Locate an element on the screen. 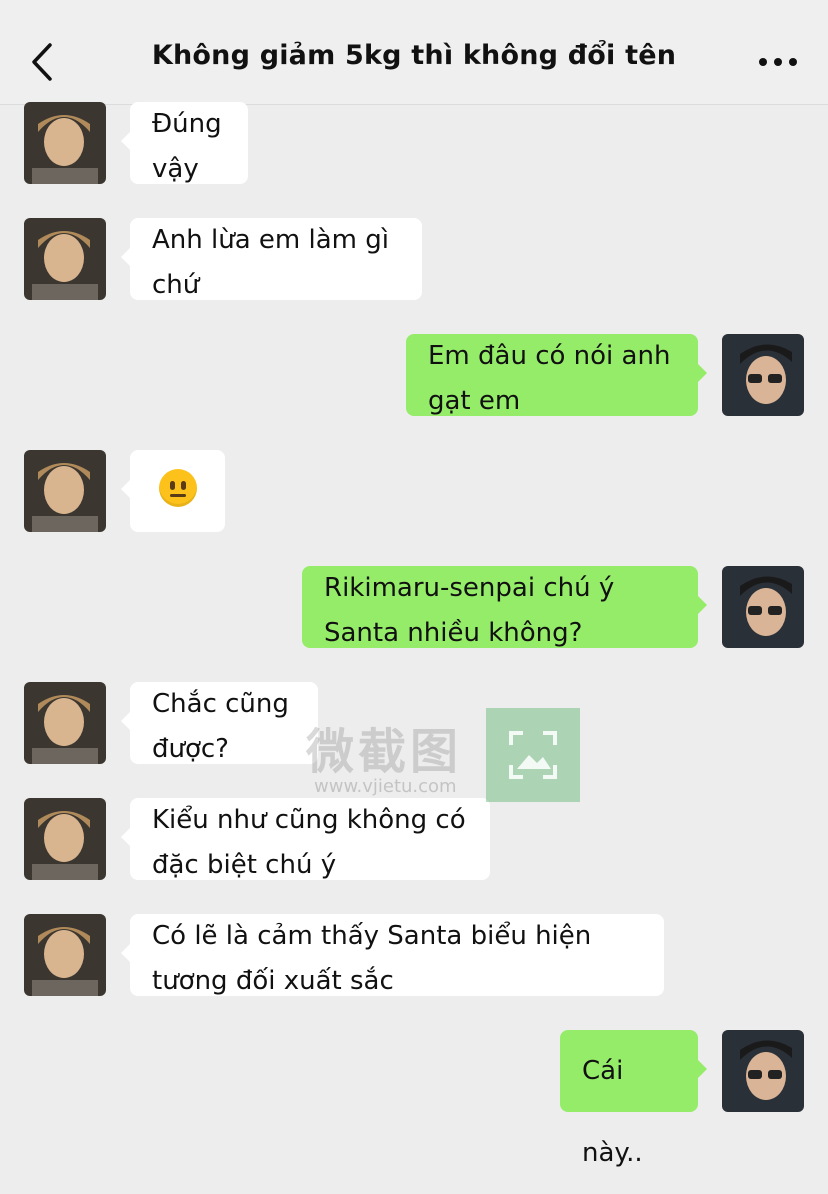  watermark-logo-icon is located at coordinates (533, 755).